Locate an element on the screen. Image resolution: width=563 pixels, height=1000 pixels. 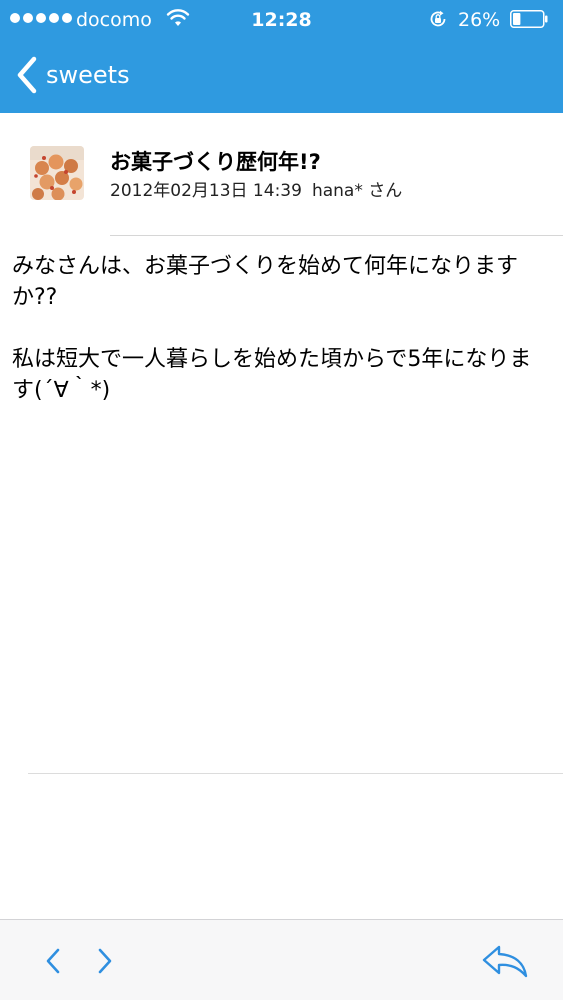
navigation-bar: sweets is located at coordinates (281, 76).